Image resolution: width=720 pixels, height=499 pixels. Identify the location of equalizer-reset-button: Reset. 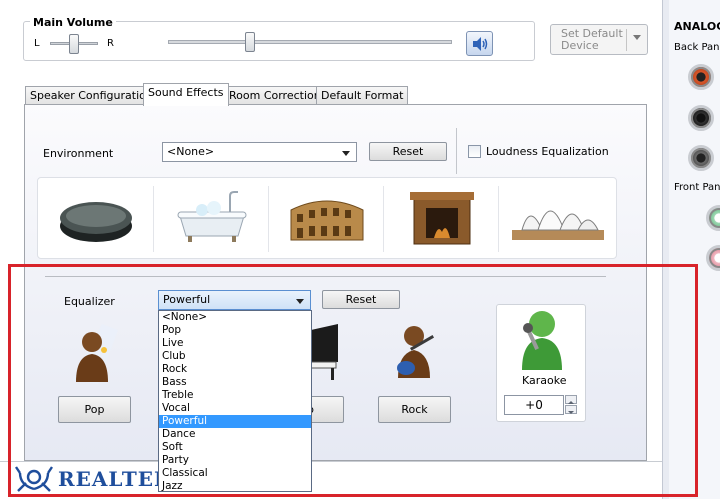
(361, 299).